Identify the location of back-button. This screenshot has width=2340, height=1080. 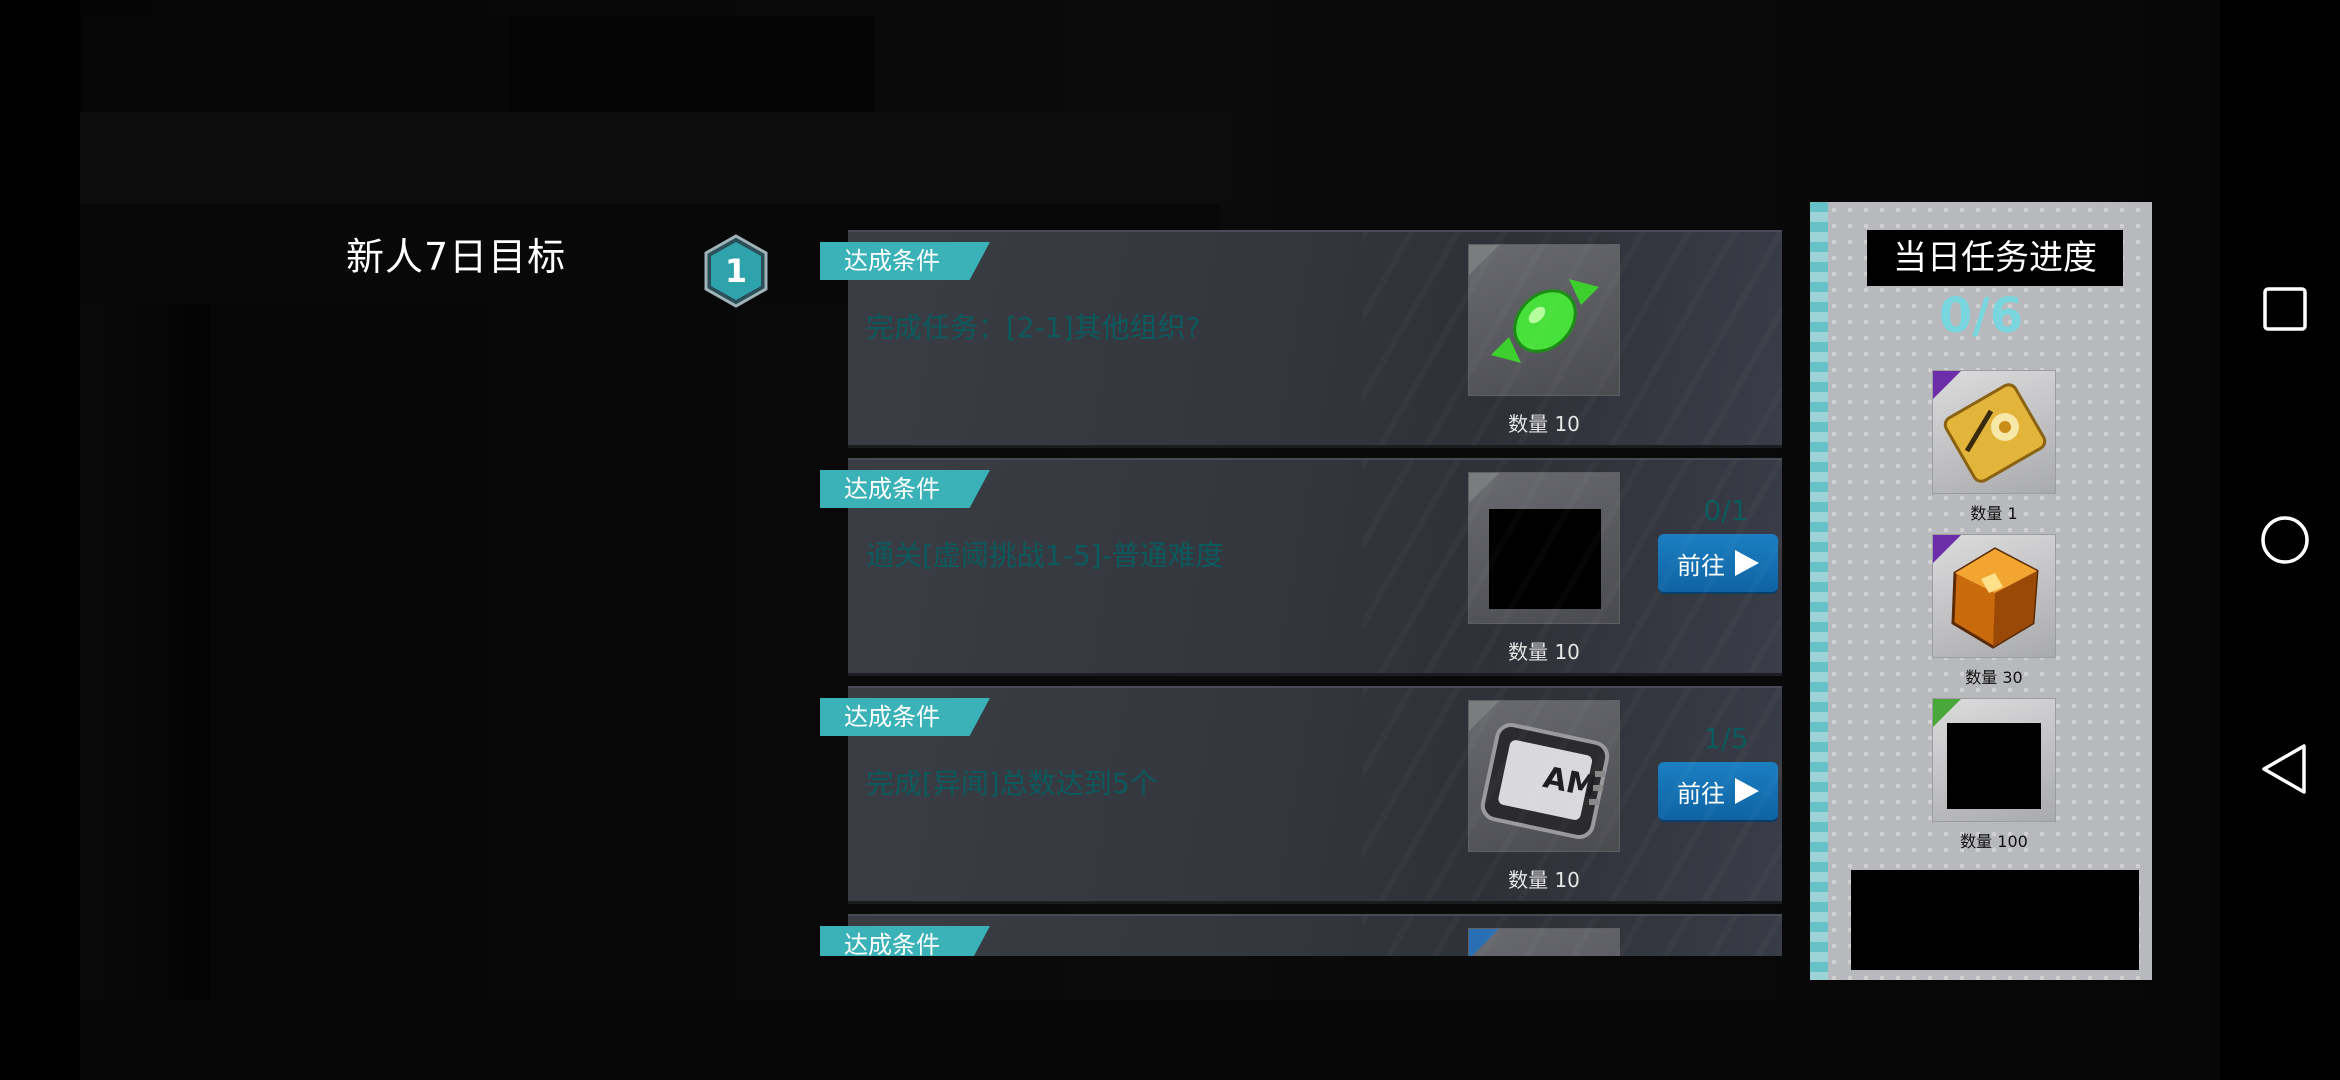
(2285, 769).